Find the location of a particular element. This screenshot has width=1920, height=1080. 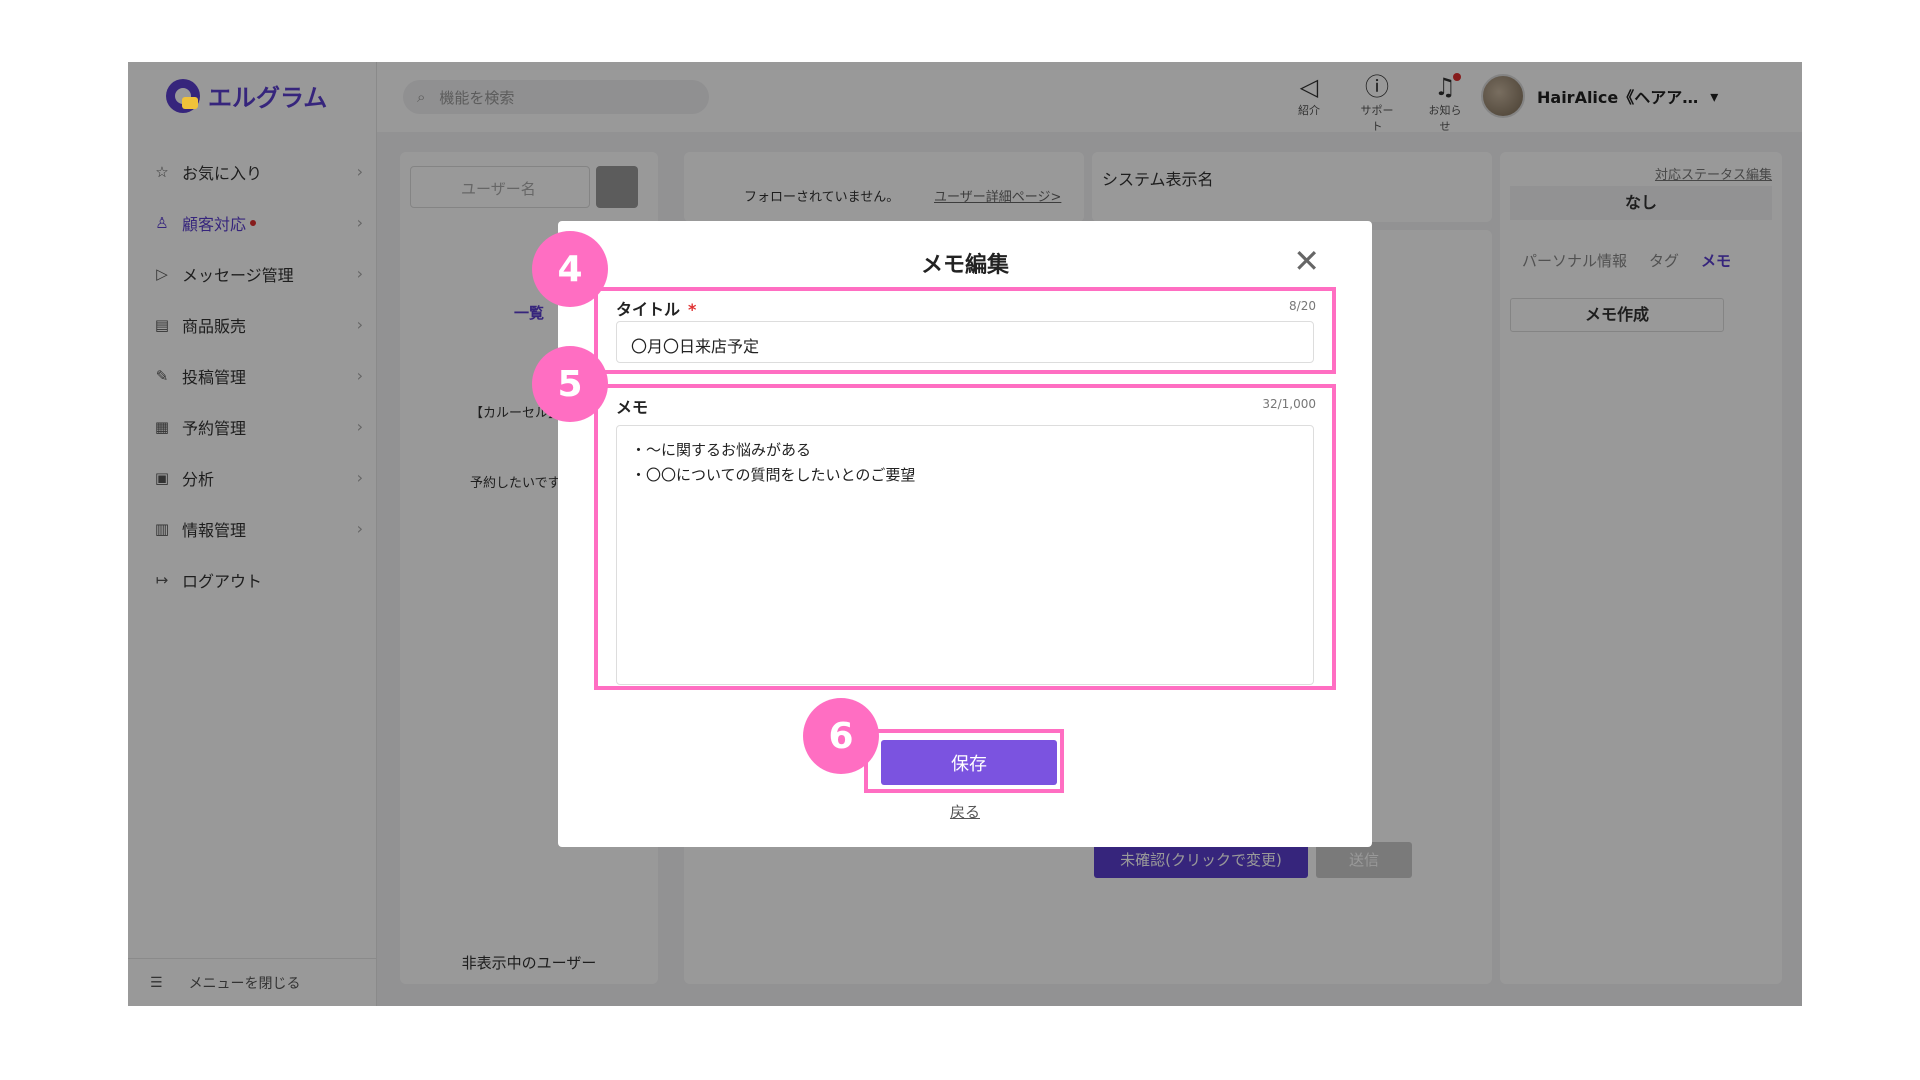

dialog-title: メモ編集 is located at coordinates (964, 265).